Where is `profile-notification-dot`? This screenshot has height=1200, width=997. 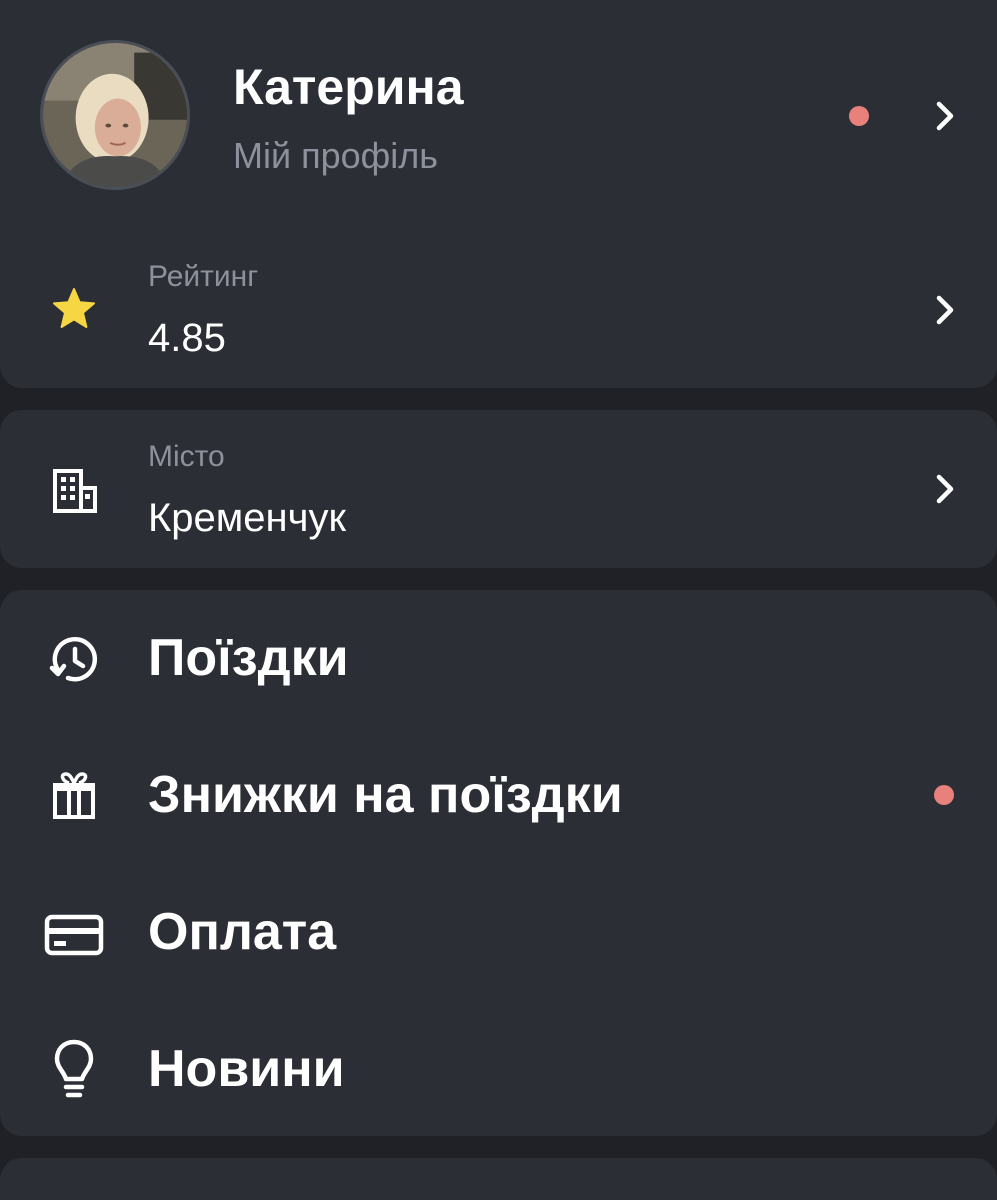 profile-notification-dot is located at coordinates (859, 116).